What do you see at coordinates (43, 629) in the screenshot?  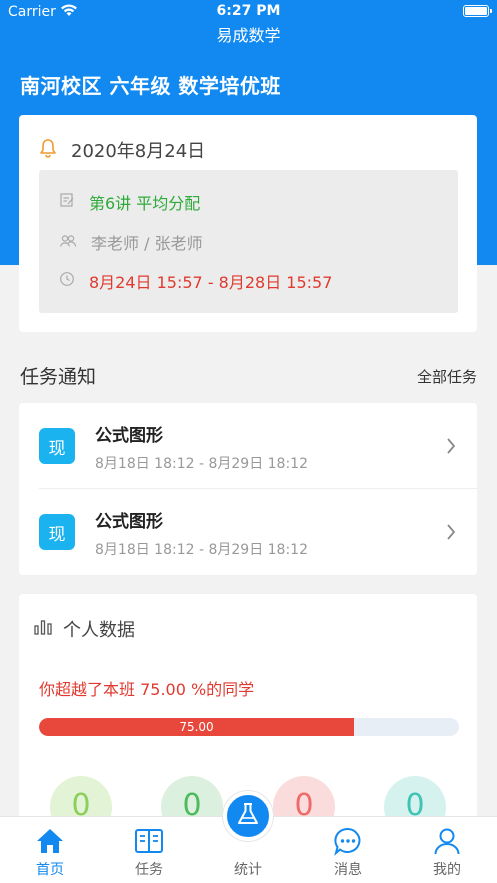 I see `bar-chart-icon` at bounding box center [43, 629].